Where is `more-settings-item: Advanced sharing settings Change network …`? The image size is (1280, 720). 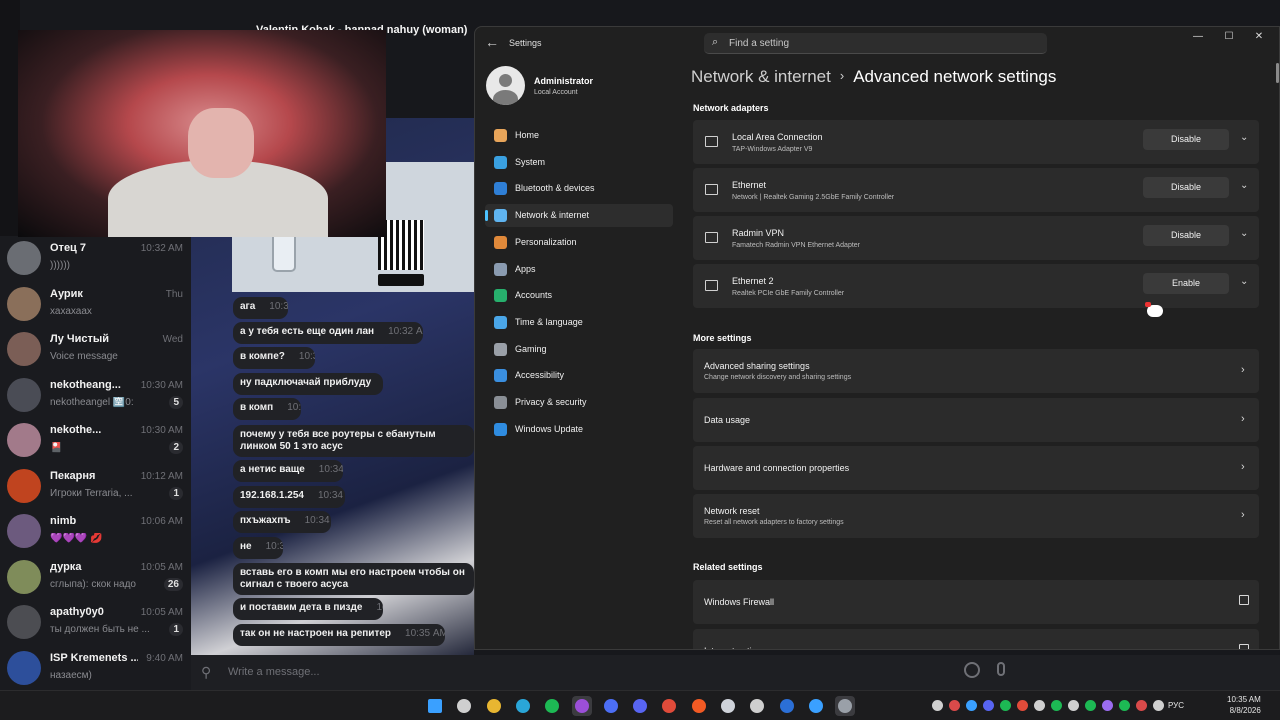
more-settings-item: Advanced sharing settings Change network … is located at coordinates (976, 371).